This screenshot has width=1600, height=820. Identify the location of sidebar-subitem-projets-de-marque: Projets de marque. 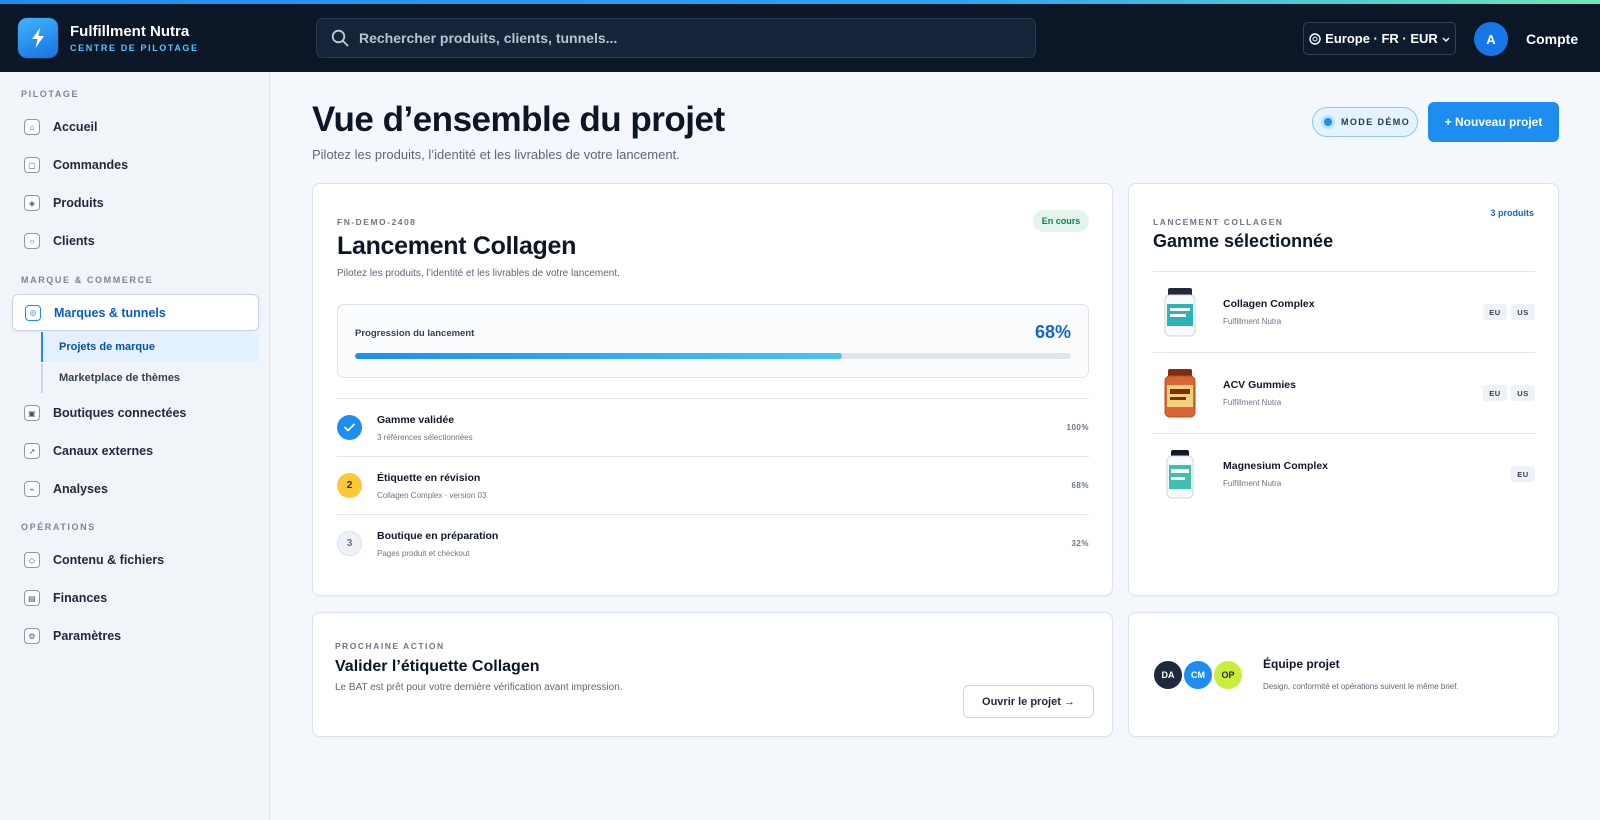
(150, 347).